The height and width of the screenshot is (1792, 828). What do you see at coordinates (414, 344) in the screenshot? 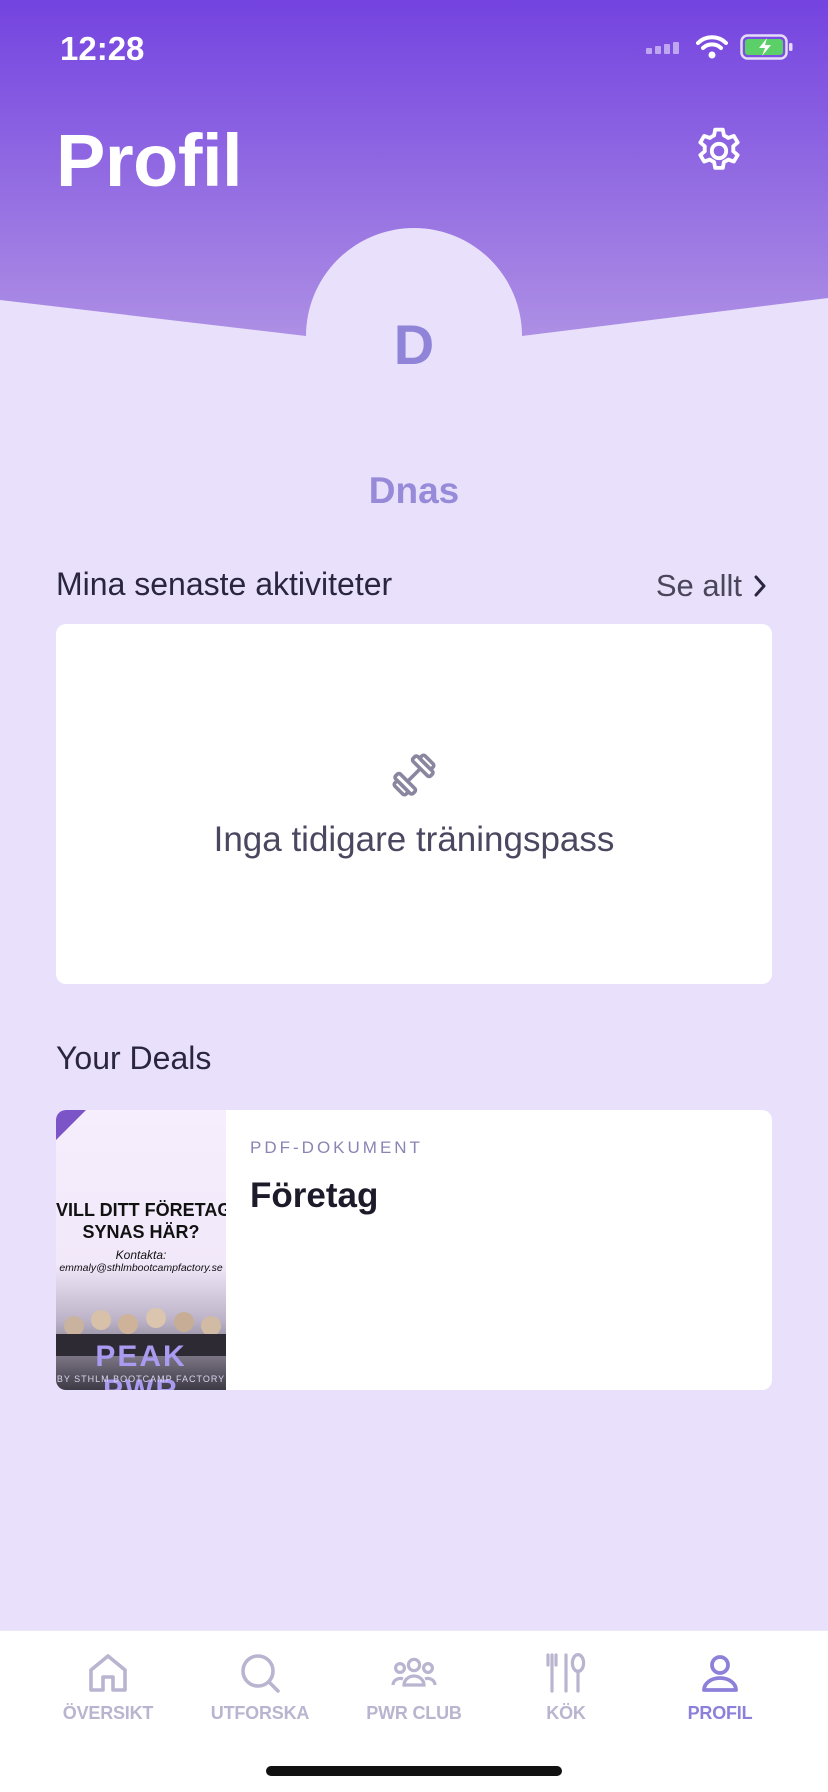
I see `avatar: D` at bounding box center [414, 344].